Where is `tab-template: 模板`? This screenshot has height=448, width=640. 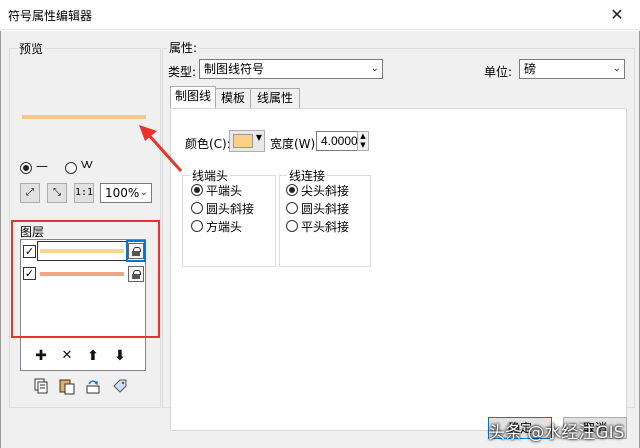
tab-template: 模板 is located at coordinates (233, 98).